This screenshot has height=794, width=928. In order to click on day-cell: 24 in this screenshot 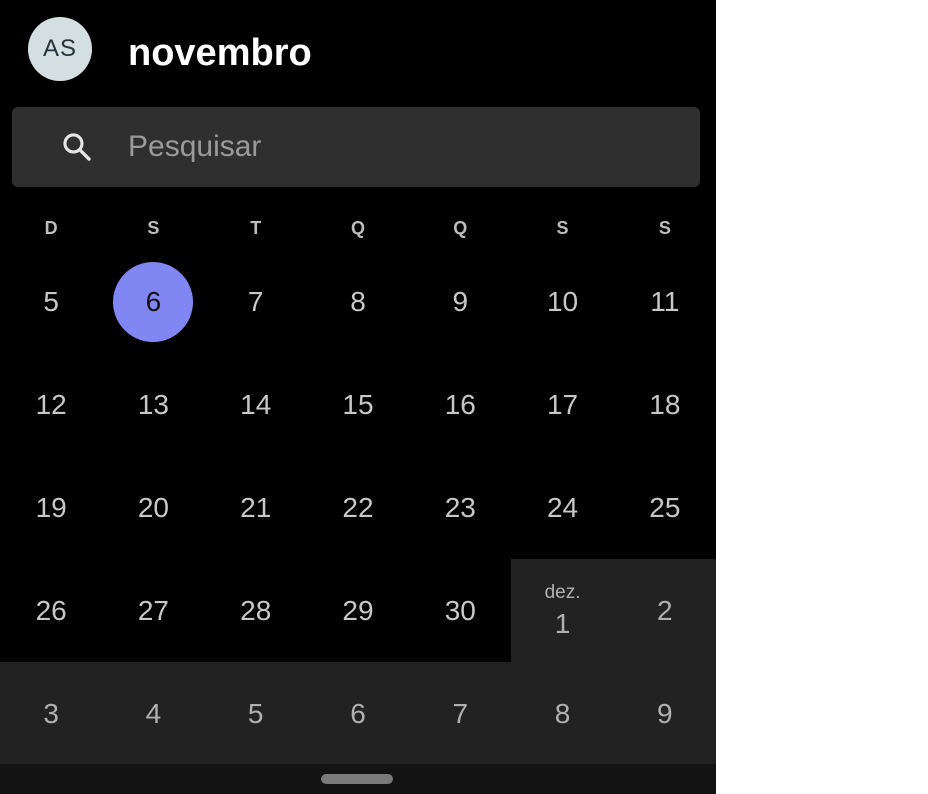, I will do `click(562, 507)`.